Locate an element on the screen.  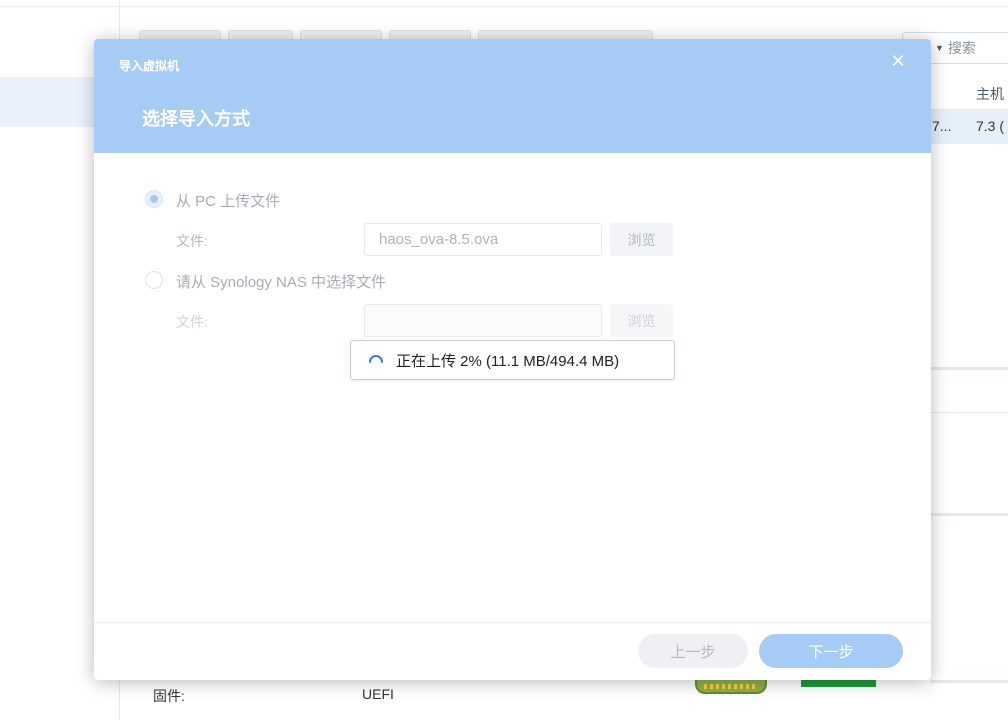
option-select-from-nas-label: 请从 Synology NAS 中选择文件 is located at coordinates (281, 282).